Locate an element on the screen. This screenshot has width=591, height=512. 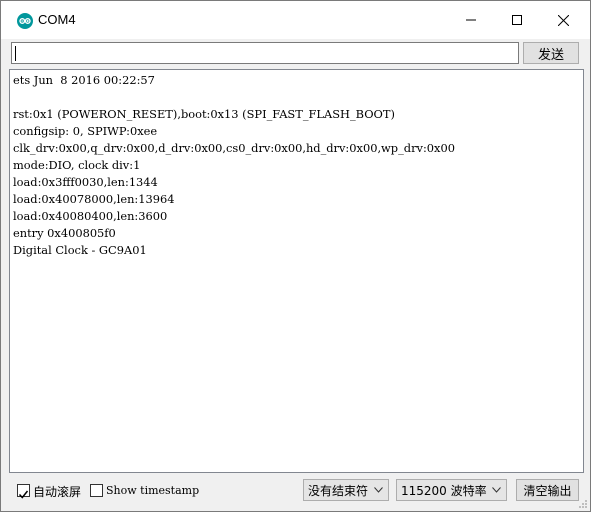
output-line: entry 0x400805f0 is located at coordinates (64, 233).